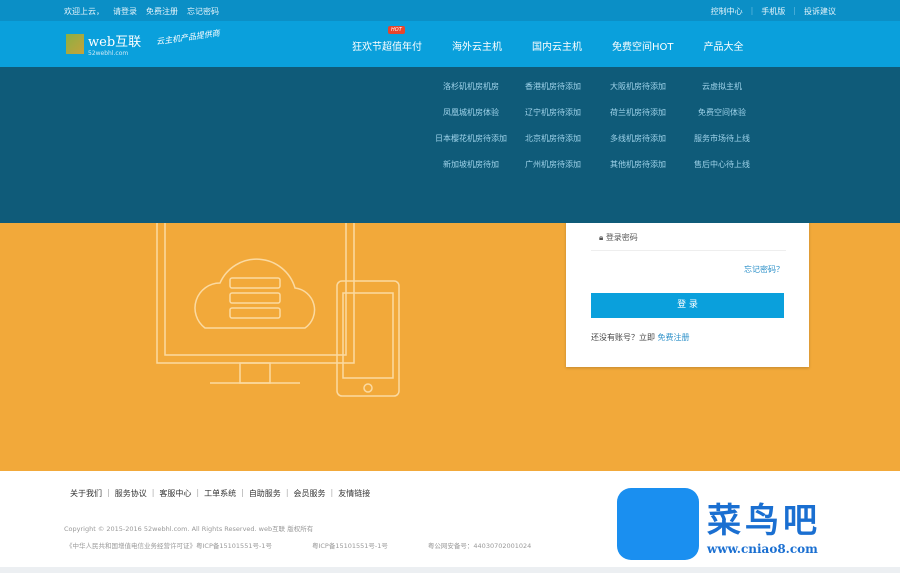 This screenshot has height=573, width=900. I want to click on watermark: 菜鸟吧 www.cniao8.com, so click(719, 524).